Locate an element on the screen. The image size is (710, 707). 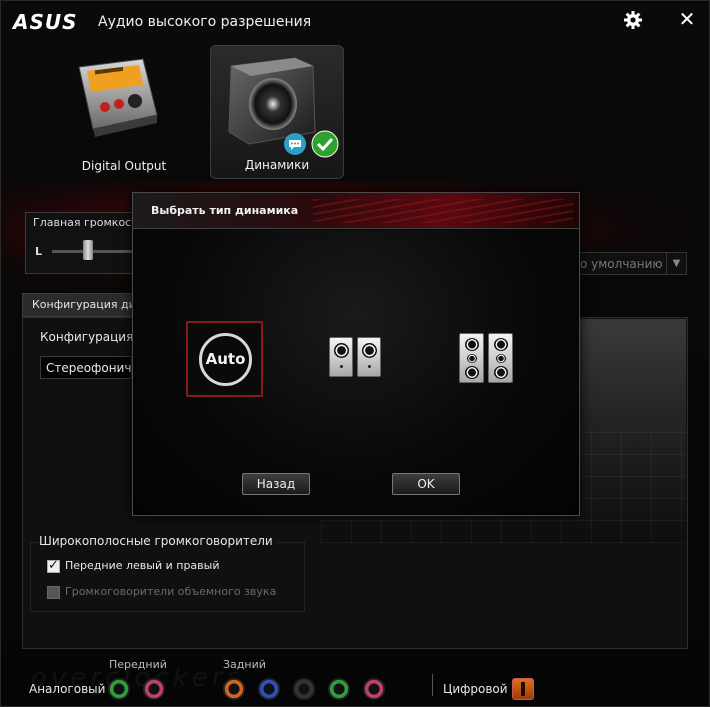
checkmark-icon: ✓ is located at coordinates (53, 565).